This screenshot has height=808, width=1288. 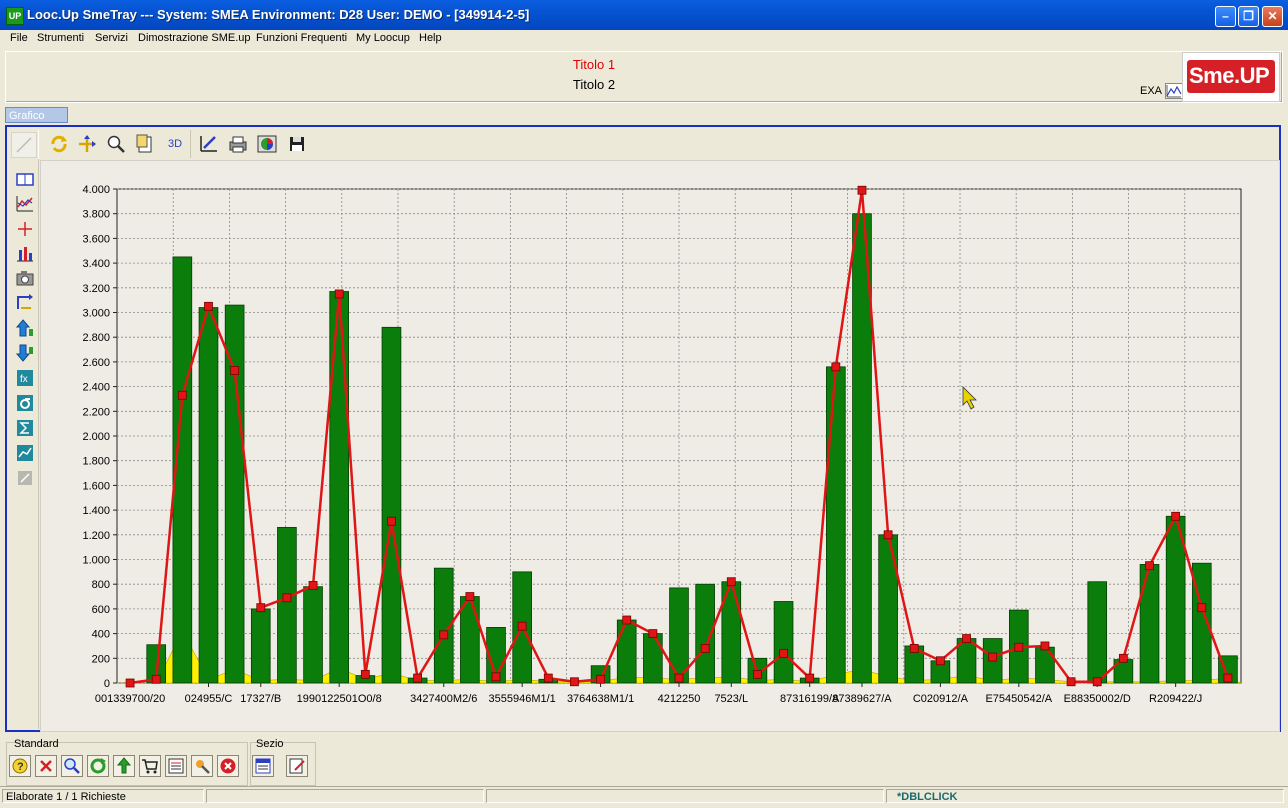 I want to click on y-tick-label: 1.000, so click(x=96, y=561).